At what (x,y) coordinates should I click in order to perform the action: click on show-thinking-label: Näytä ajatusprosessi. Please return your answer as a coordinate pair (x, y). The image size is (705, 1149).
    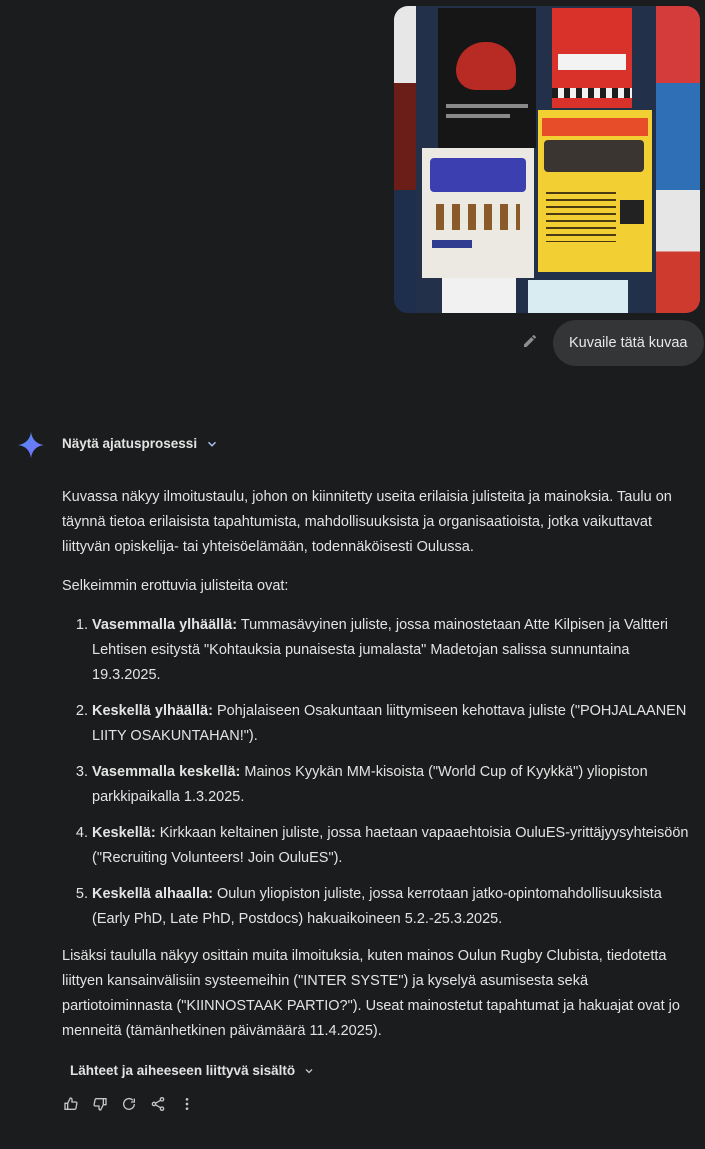
    Looking at the image, I should click on (130, 443).